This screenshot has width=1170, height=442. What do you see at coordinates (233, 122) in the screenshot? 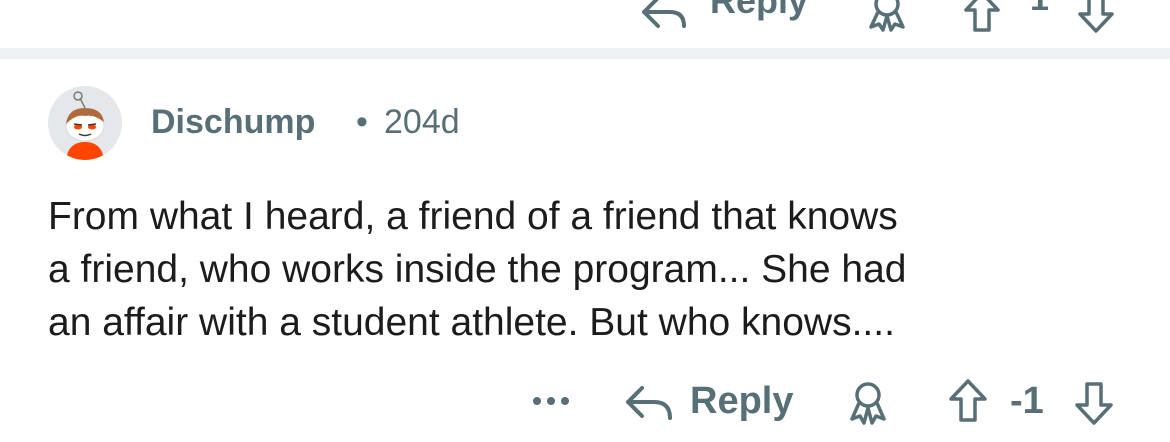
I see `author-username: Dischump` at bounding box center [233, 122].